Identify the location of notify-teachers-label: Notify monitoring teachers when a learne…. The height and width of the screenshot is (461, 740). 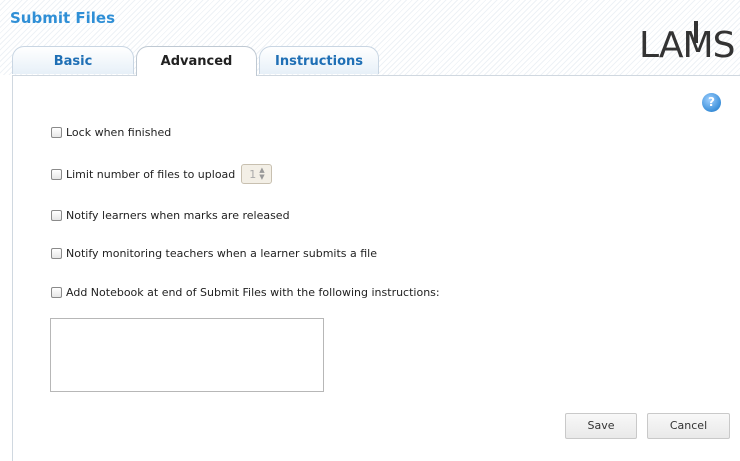
(221, 253).